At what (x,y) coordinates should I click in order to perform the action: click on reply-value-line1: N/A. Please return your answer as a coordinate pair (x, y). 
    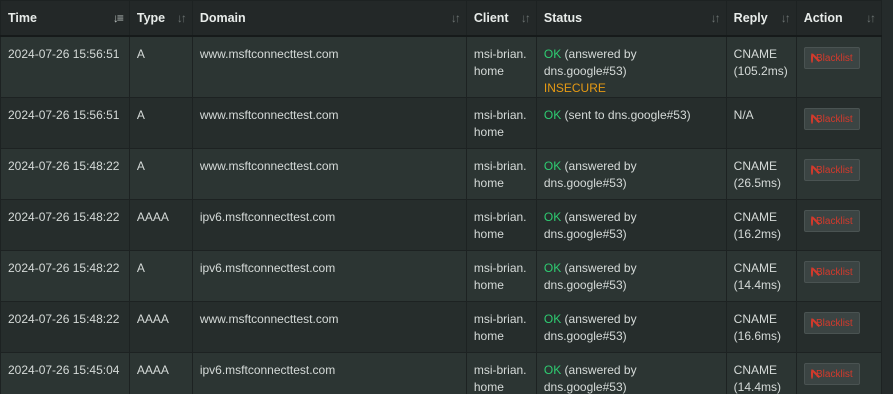
    Looking at the image, I should click on (743, 115).